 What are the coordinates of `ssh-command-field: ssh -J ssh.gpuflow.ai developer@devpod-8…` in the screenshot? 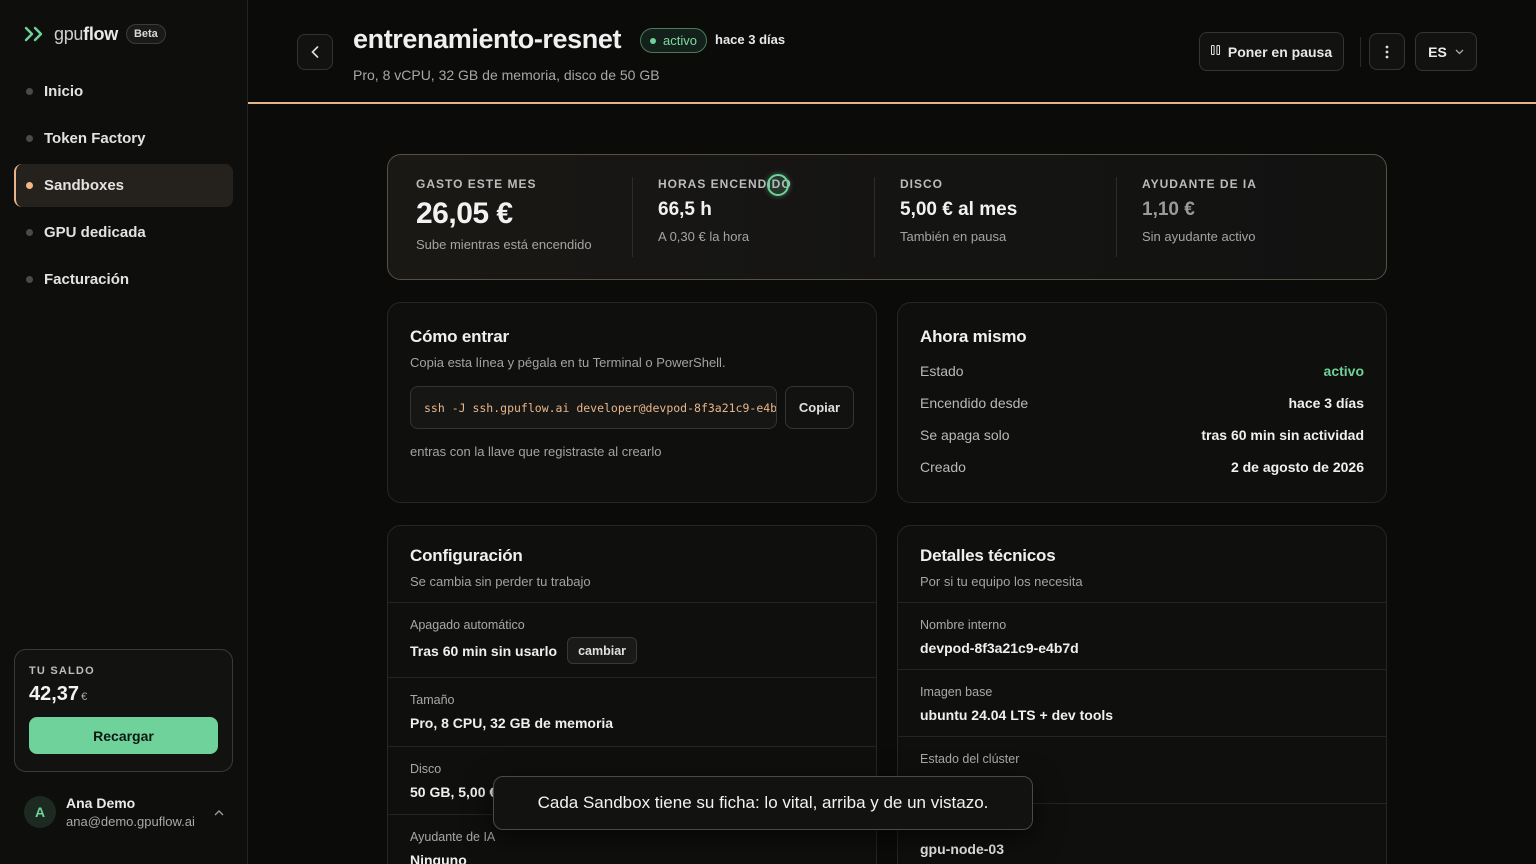 It's located at (593, 407).